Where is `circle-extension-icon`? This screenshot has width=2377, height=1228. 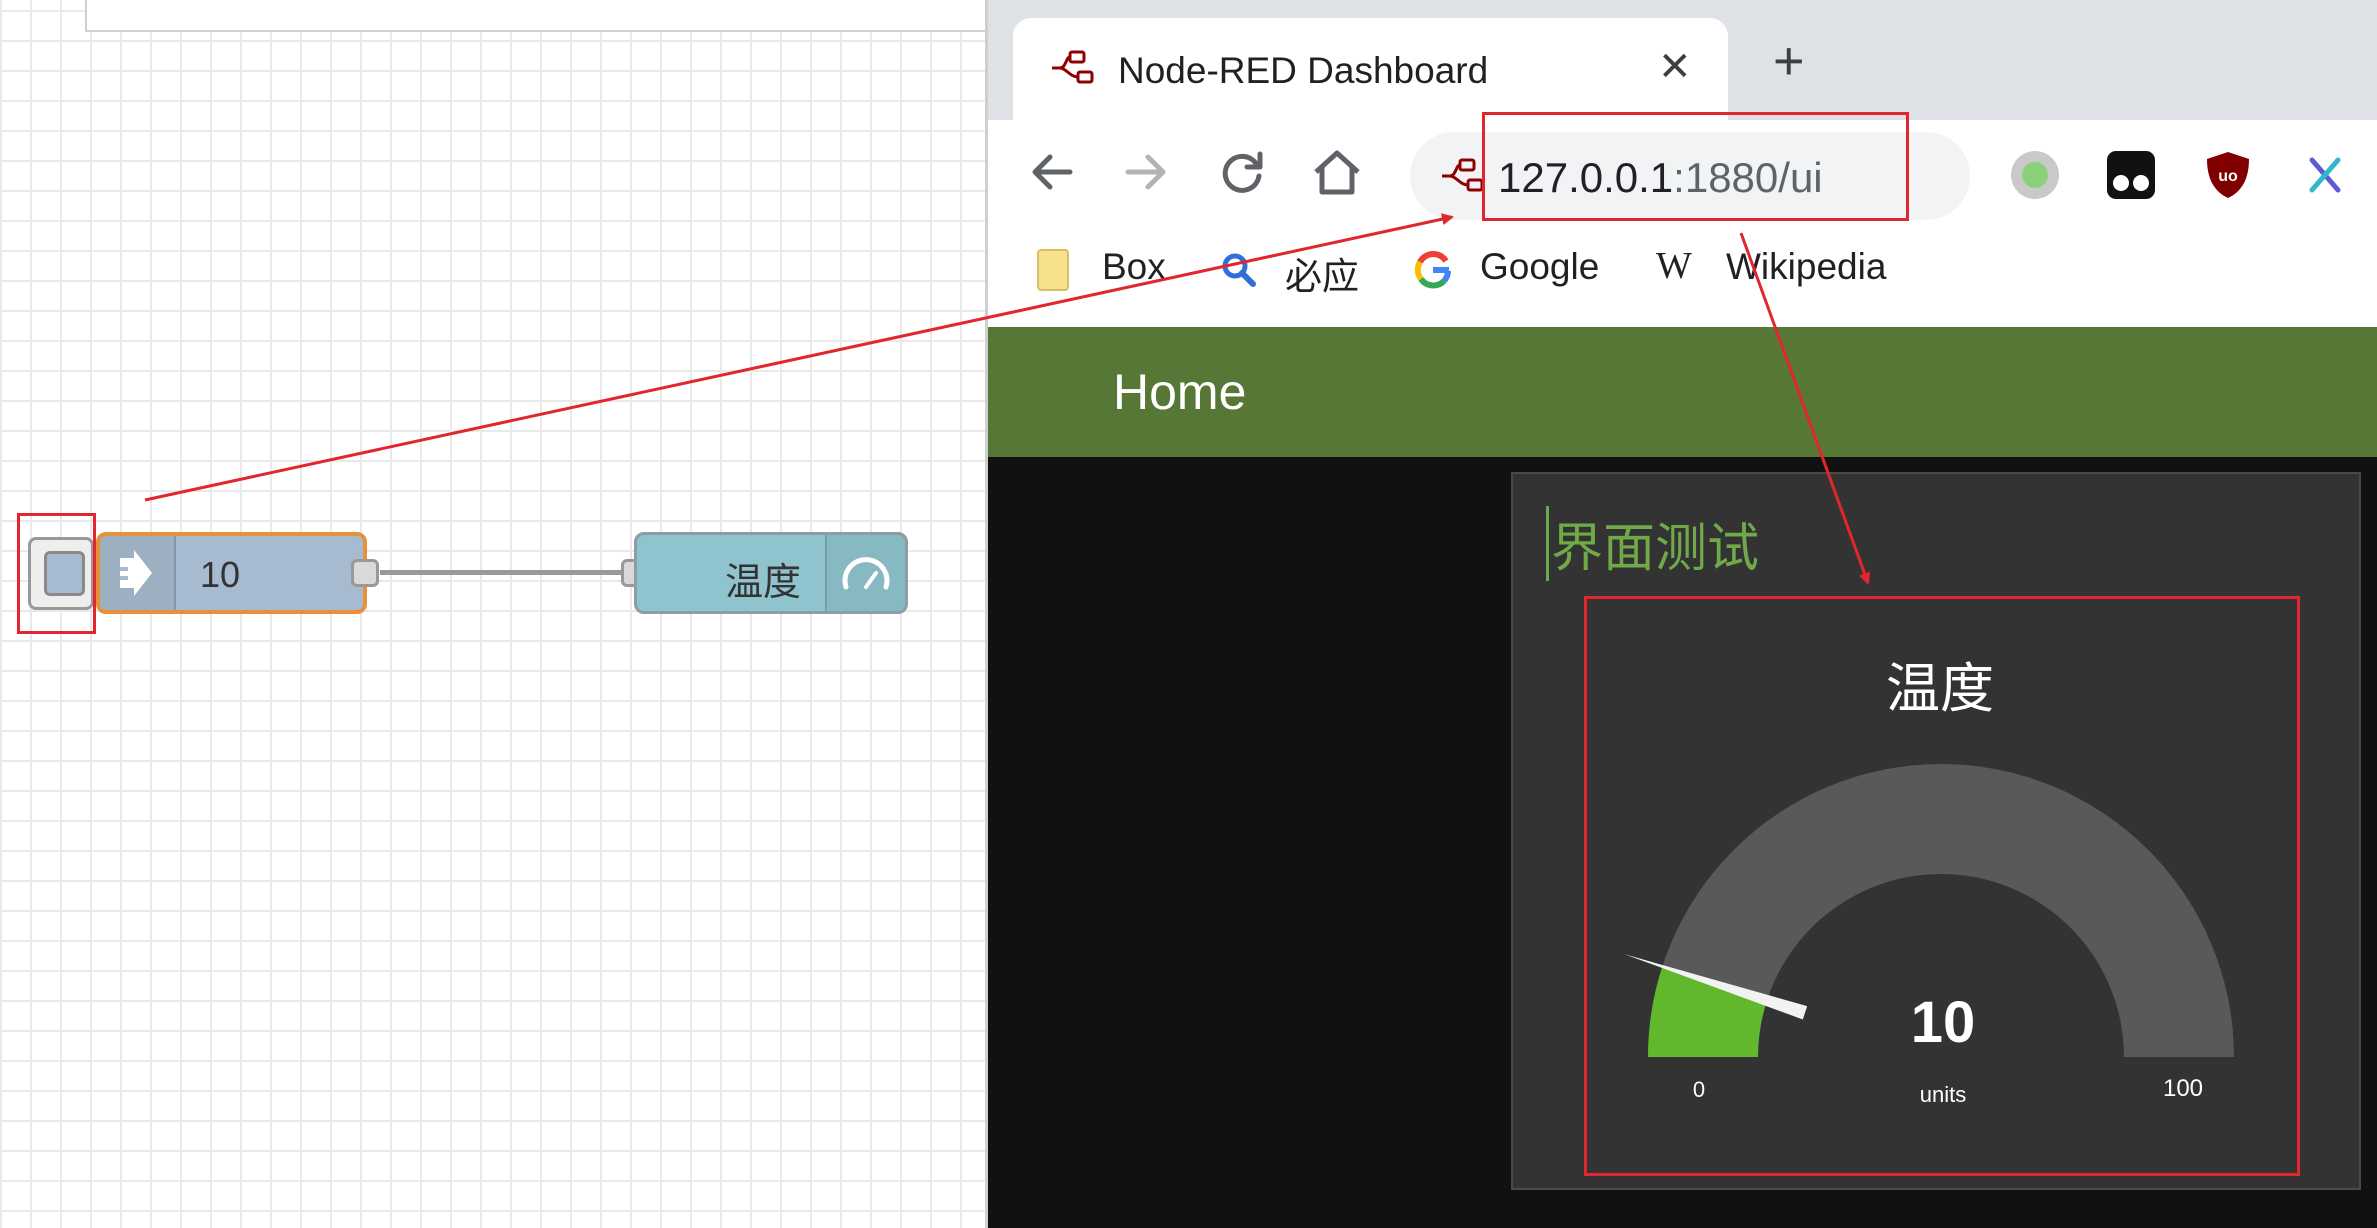
circle-extension-icon is located at coordinates (2035, 175).